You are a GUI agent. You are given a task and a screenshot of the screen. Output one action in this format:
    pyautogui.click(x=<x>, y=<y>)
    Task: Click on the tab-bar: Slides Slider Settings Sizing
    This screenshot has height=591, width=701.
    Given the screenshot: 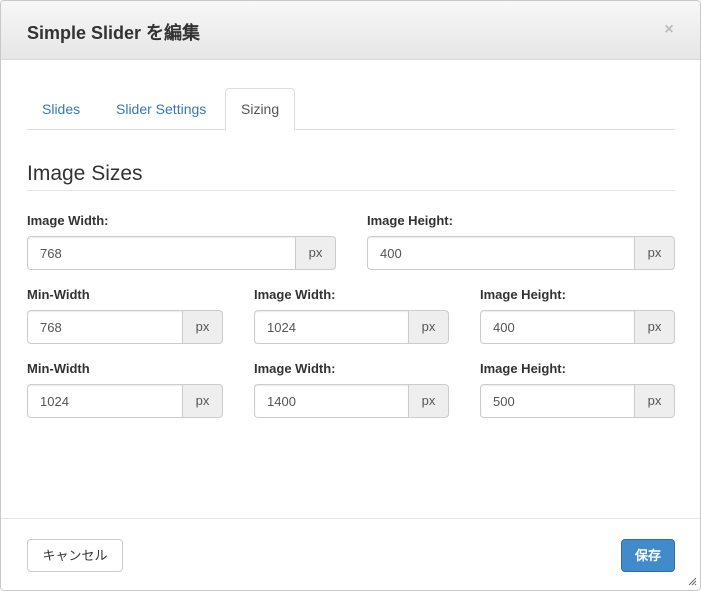 What is the action you would take?
    pyautogui.click(x=351, y=109)
    